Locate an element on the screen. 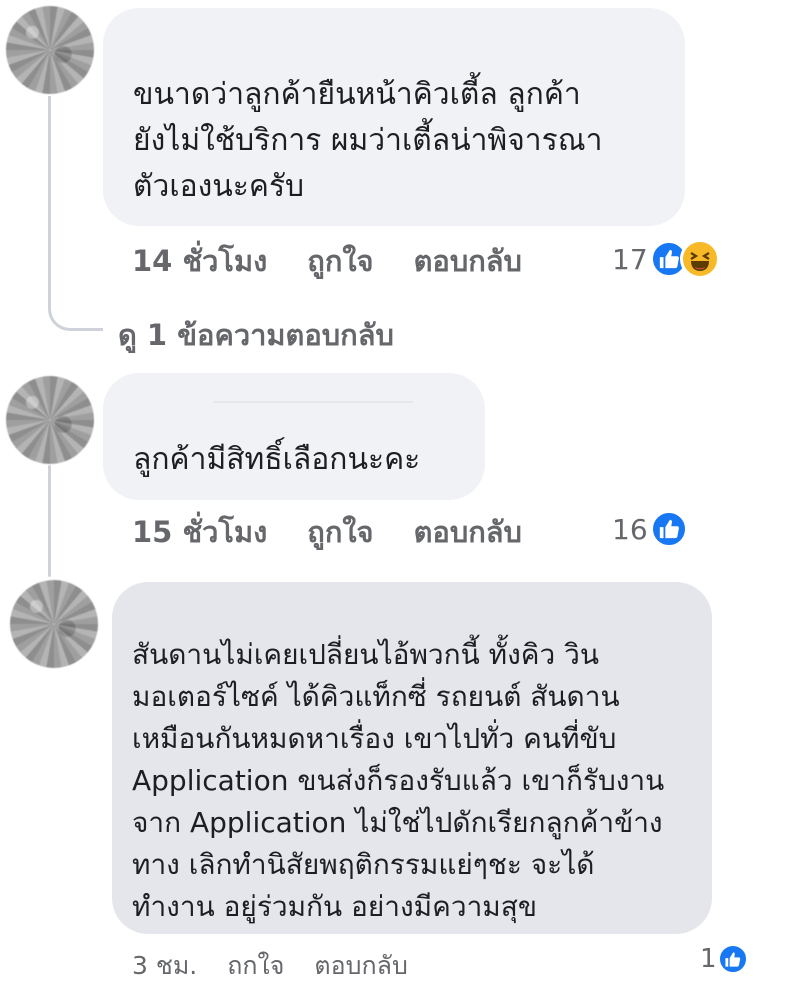 Image resolution: width=800 pixels, height=1000 pixels. reaction-count: 16 is located at coordinates (630, 529).